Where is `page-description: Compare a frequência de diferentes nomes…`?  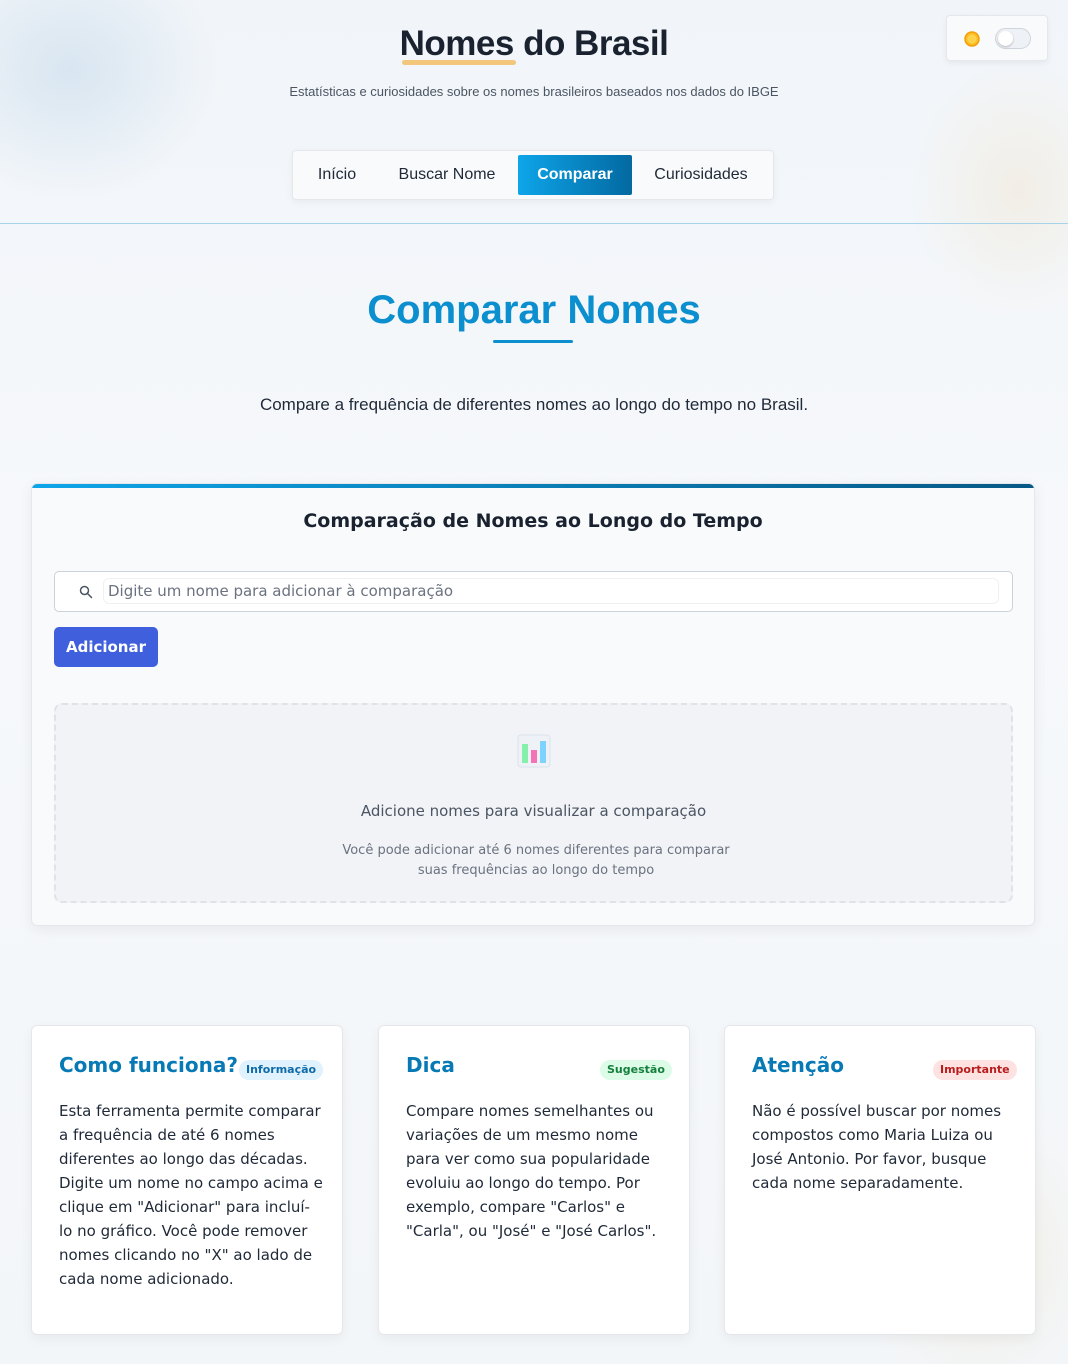 page-description: Compare a frequência de diferentes nomes… is located at coordinates (534, 404).